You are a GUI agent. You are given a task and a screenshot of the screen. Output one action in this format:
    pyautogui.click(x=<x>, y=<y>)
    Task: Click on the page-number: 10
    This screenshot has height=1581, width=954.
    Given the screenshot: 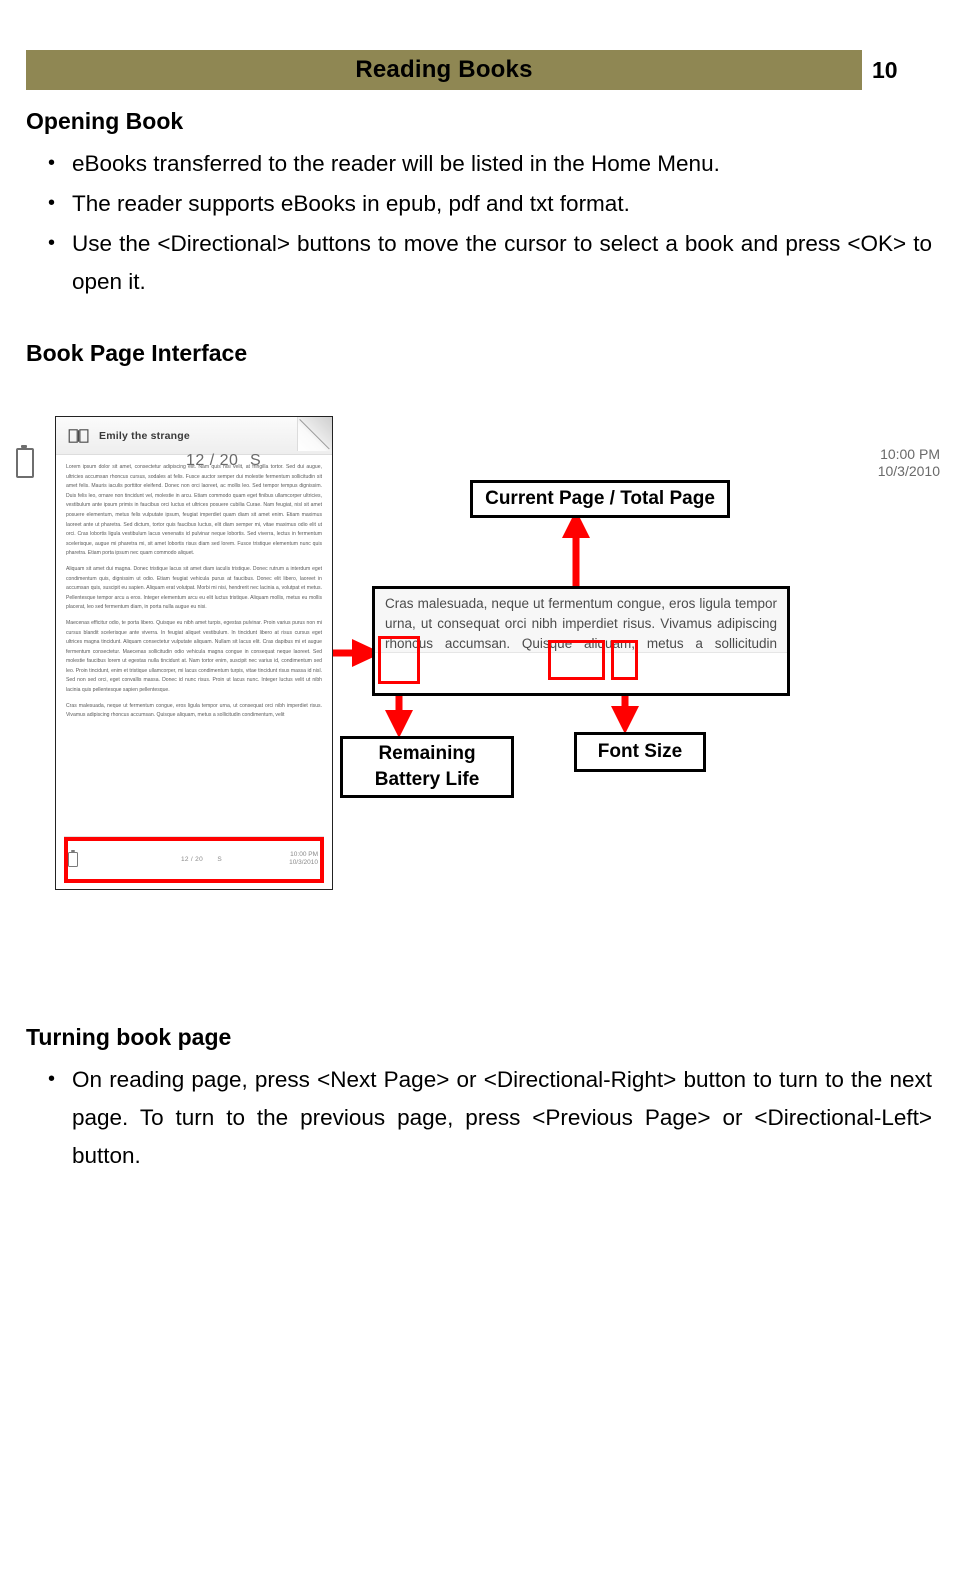 What is the action you would take?
    pyautogui.click(x=885, y=69)
    